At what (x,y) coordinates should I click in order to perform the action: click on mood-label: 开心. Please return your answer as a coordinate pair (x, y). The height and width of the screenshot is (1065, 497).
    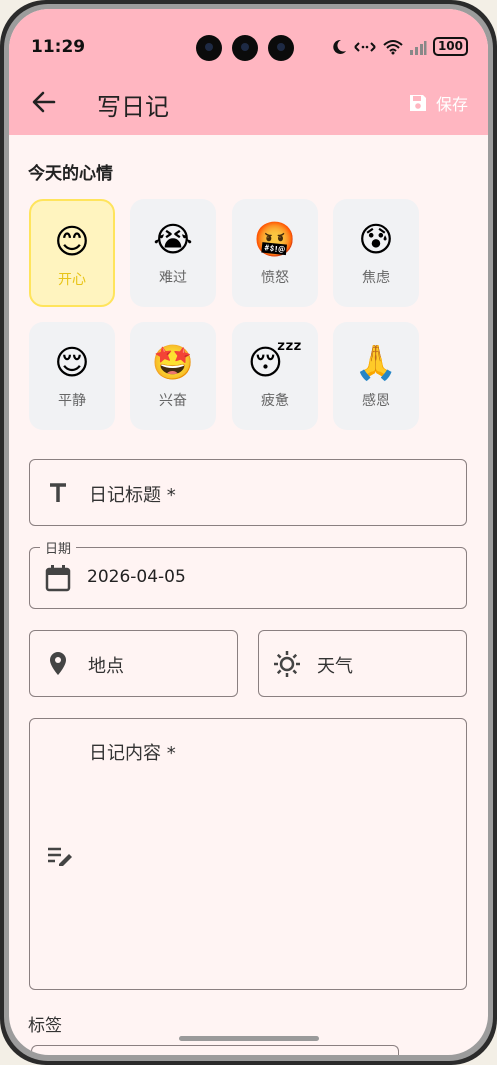
    Looking at the image, I should click on (72, 280).